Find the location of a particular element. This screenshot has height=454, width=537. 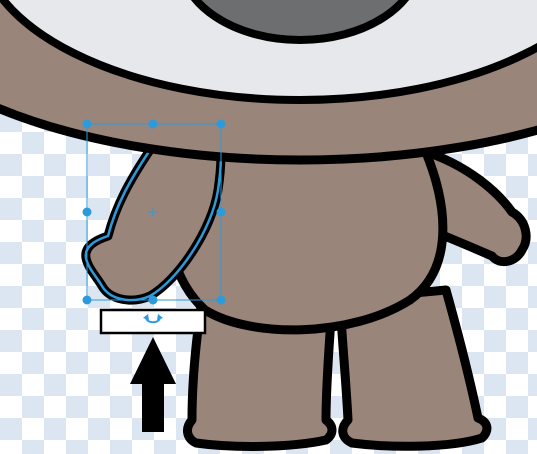

resize-handle-bottom-left is located at coordinates (87, 300).